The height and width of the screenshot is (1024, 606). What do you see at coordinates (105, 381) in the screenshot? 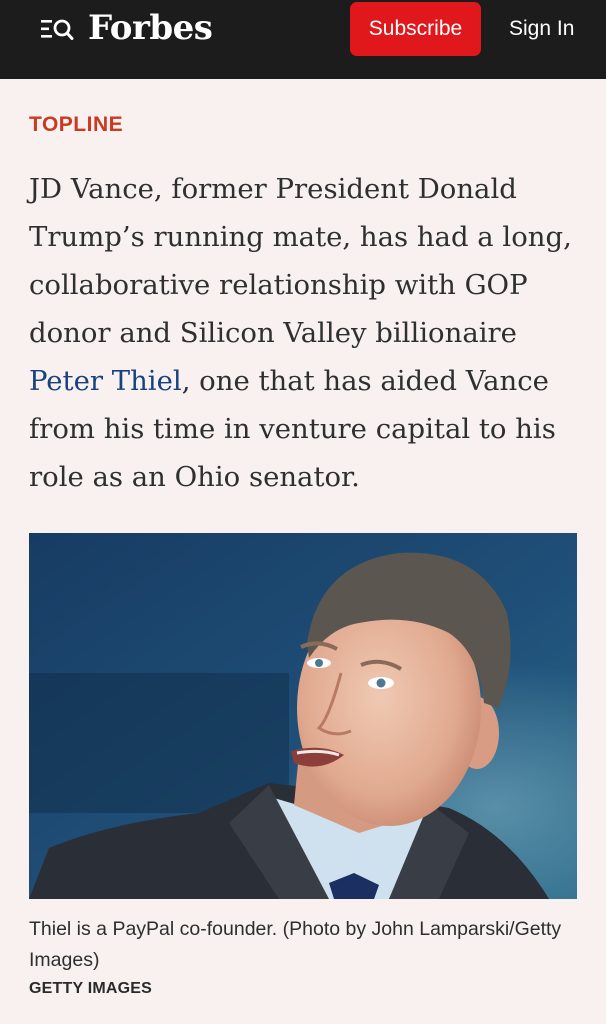
I see `peter-thiel-link: Peter Thiel` at bounding box center [105, 381].